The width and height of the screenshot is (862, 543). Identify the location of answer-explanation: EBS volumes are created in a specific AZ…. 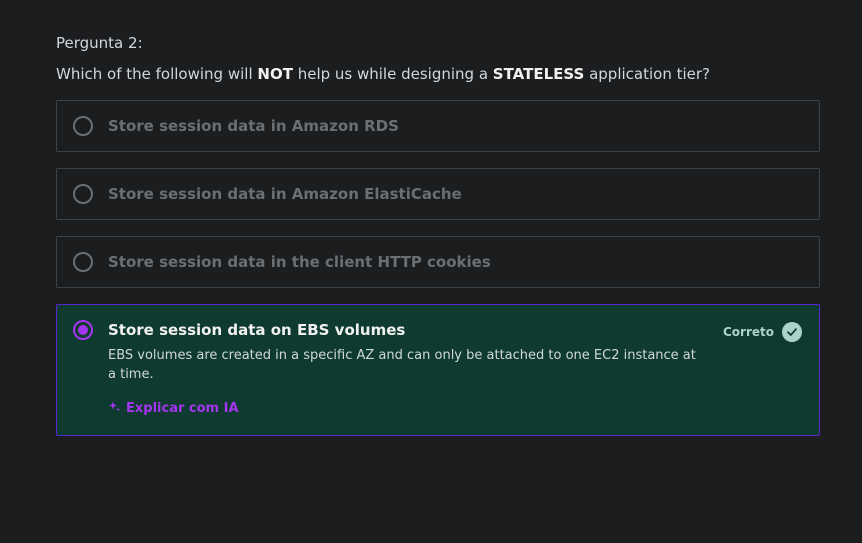
(402, 365).